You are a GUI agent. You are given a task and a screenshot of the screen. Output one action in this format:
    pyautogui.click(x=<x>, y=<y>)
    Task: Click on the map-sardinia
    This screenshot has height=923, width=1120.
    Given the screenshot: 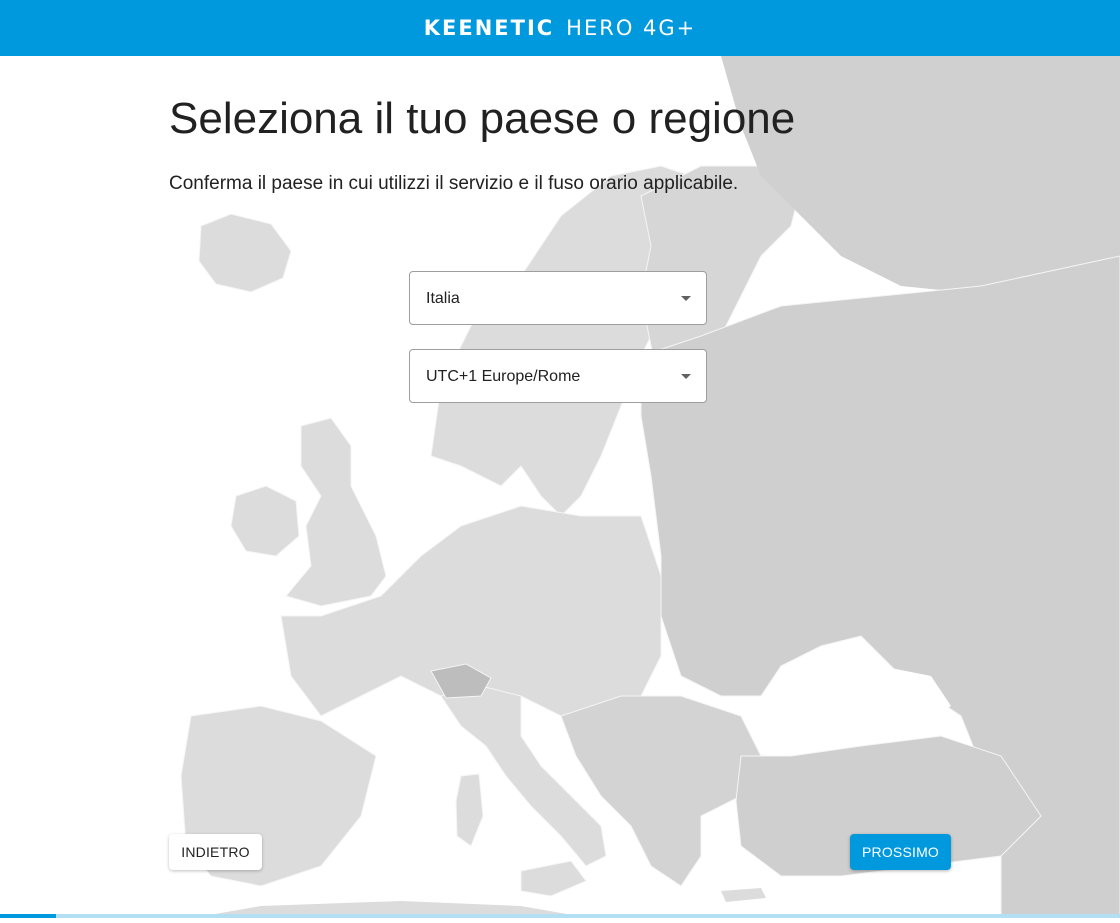 What is the action you would take?
    pyautogui.click(x=469, y=810)
    